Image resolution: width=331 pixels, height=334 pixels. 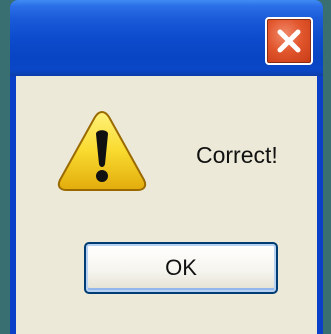 I want to click on close-icon, so click(x=289, y=41).